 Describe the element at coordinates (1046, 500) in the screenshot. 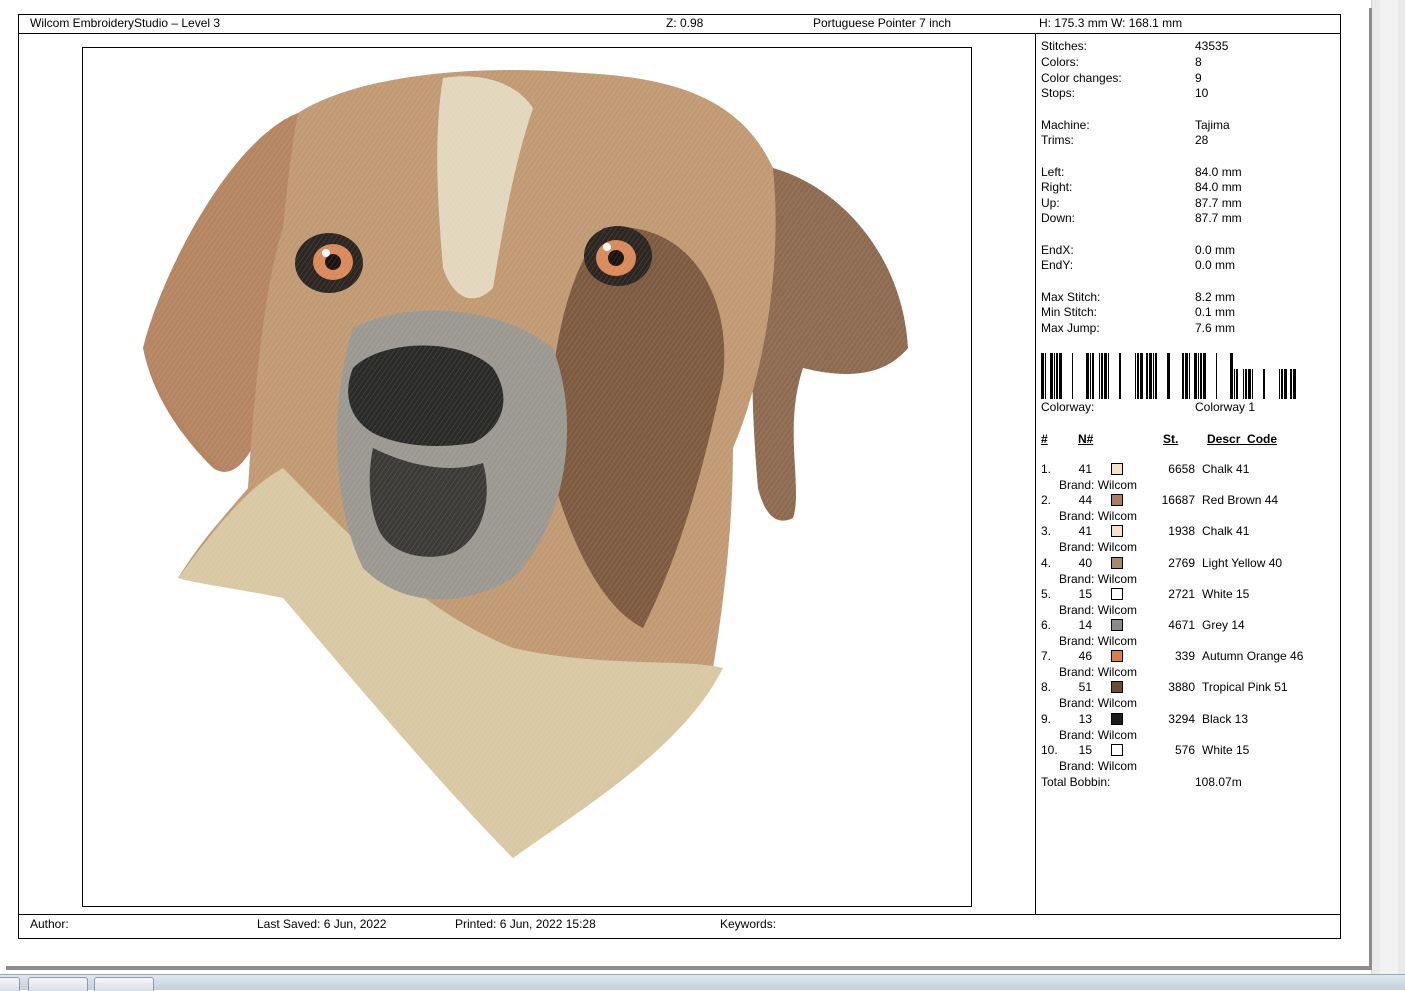

I see `color-index: 2.` at that location.